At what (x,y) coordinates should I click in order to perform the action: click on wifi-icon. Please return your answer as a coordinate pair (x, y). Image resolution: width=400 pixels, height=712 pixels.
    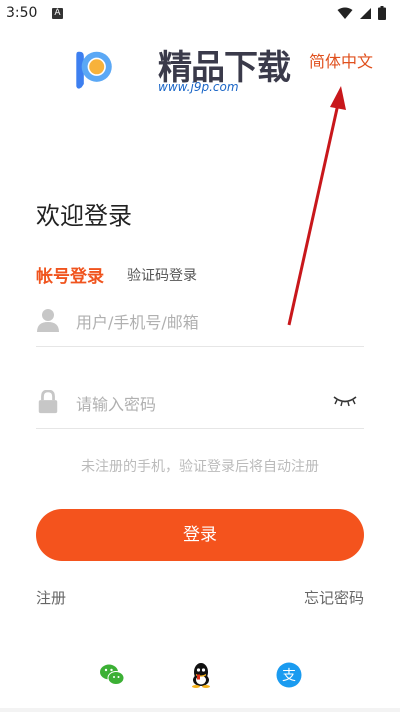
    Looking at the image, I should click on (345, 13).